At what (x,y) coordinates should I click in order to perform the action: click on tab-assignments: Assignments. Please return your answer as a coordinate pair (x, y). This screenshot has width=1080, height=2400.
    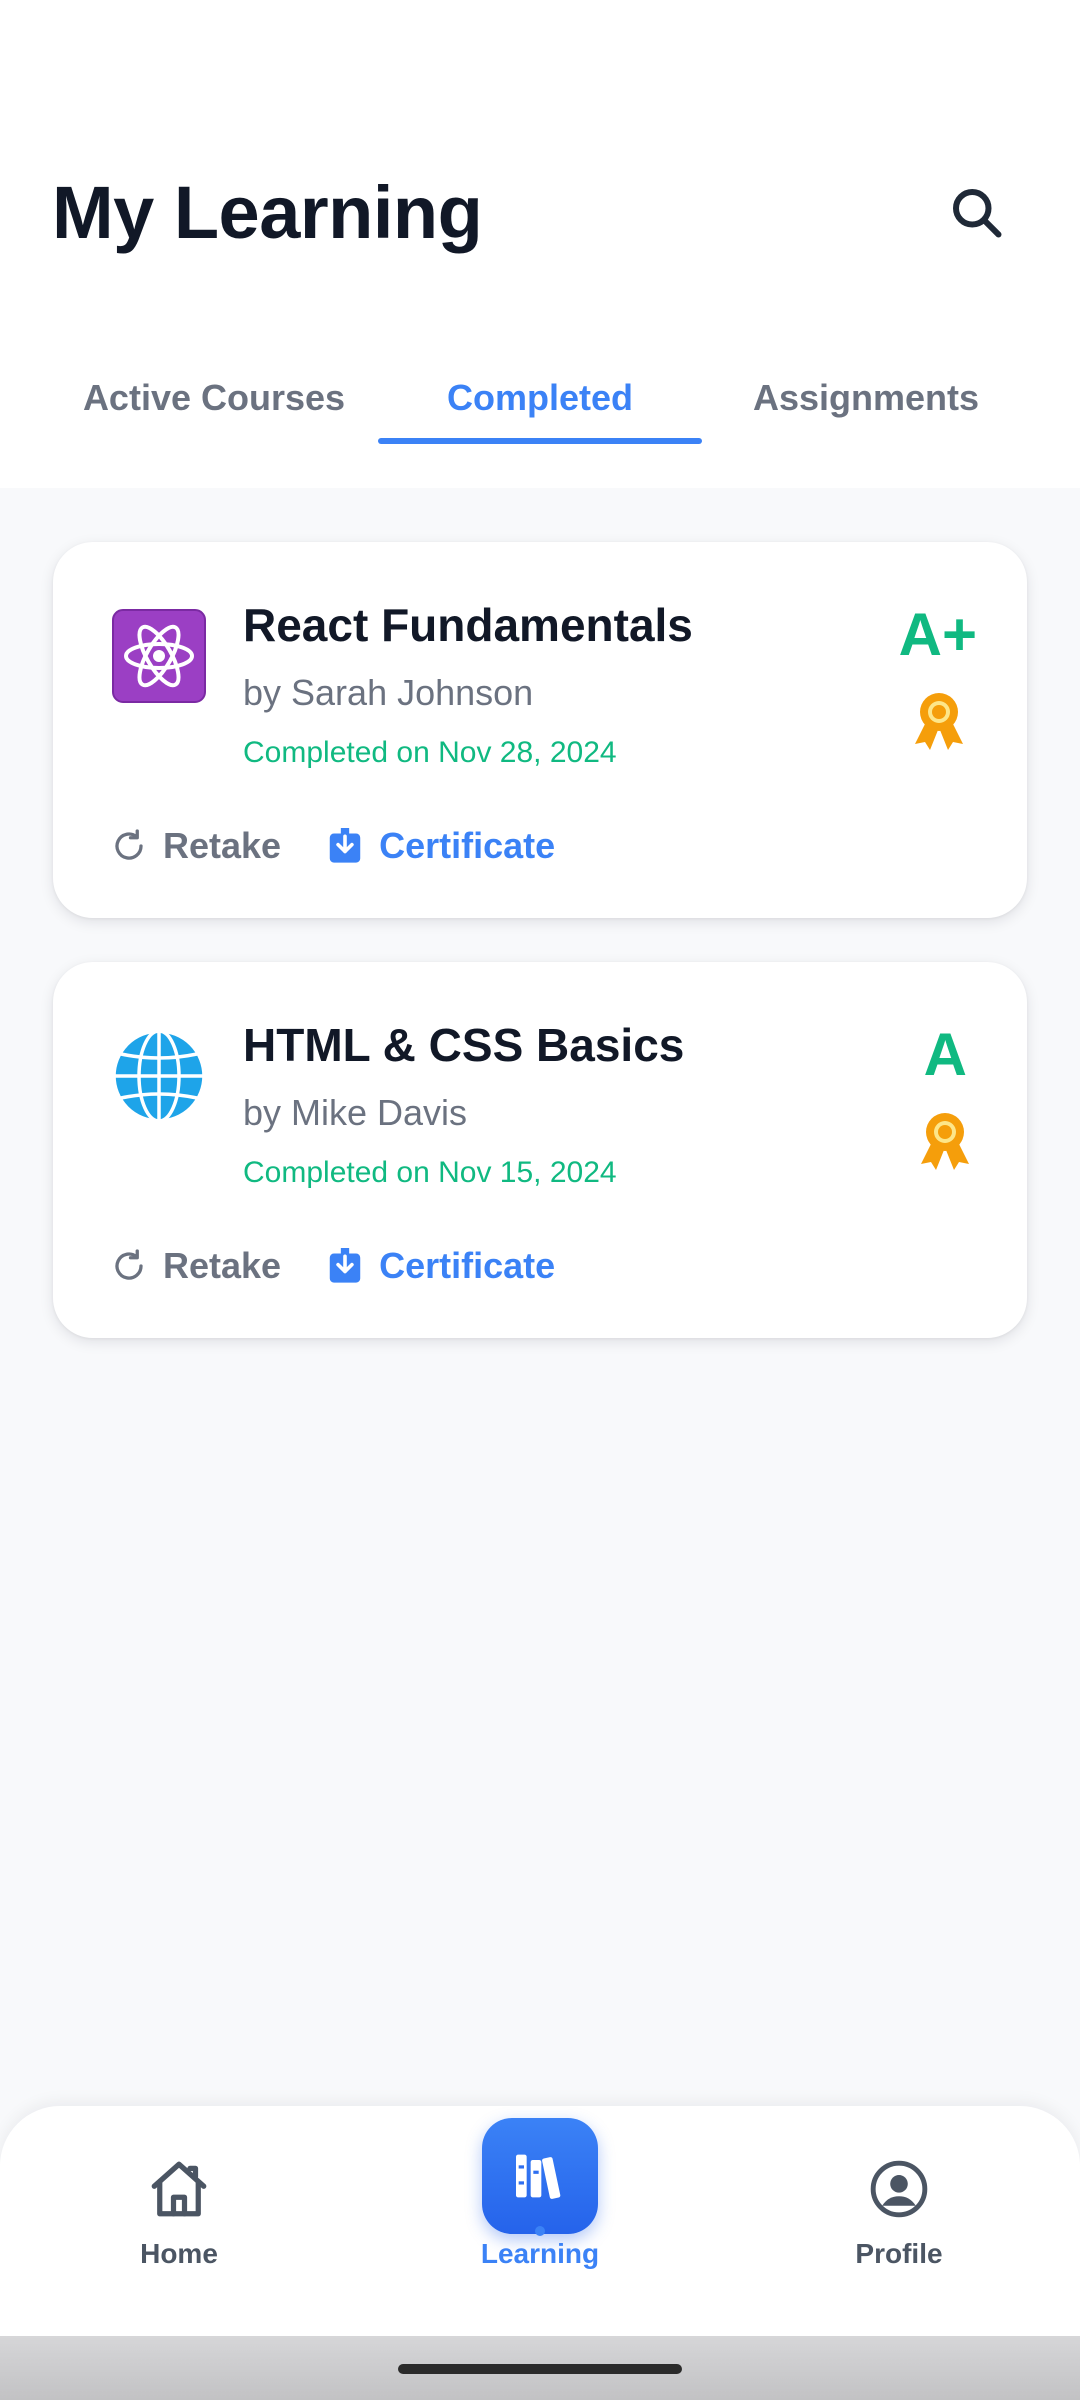
    Looking at the image, I should click on (866, 398).